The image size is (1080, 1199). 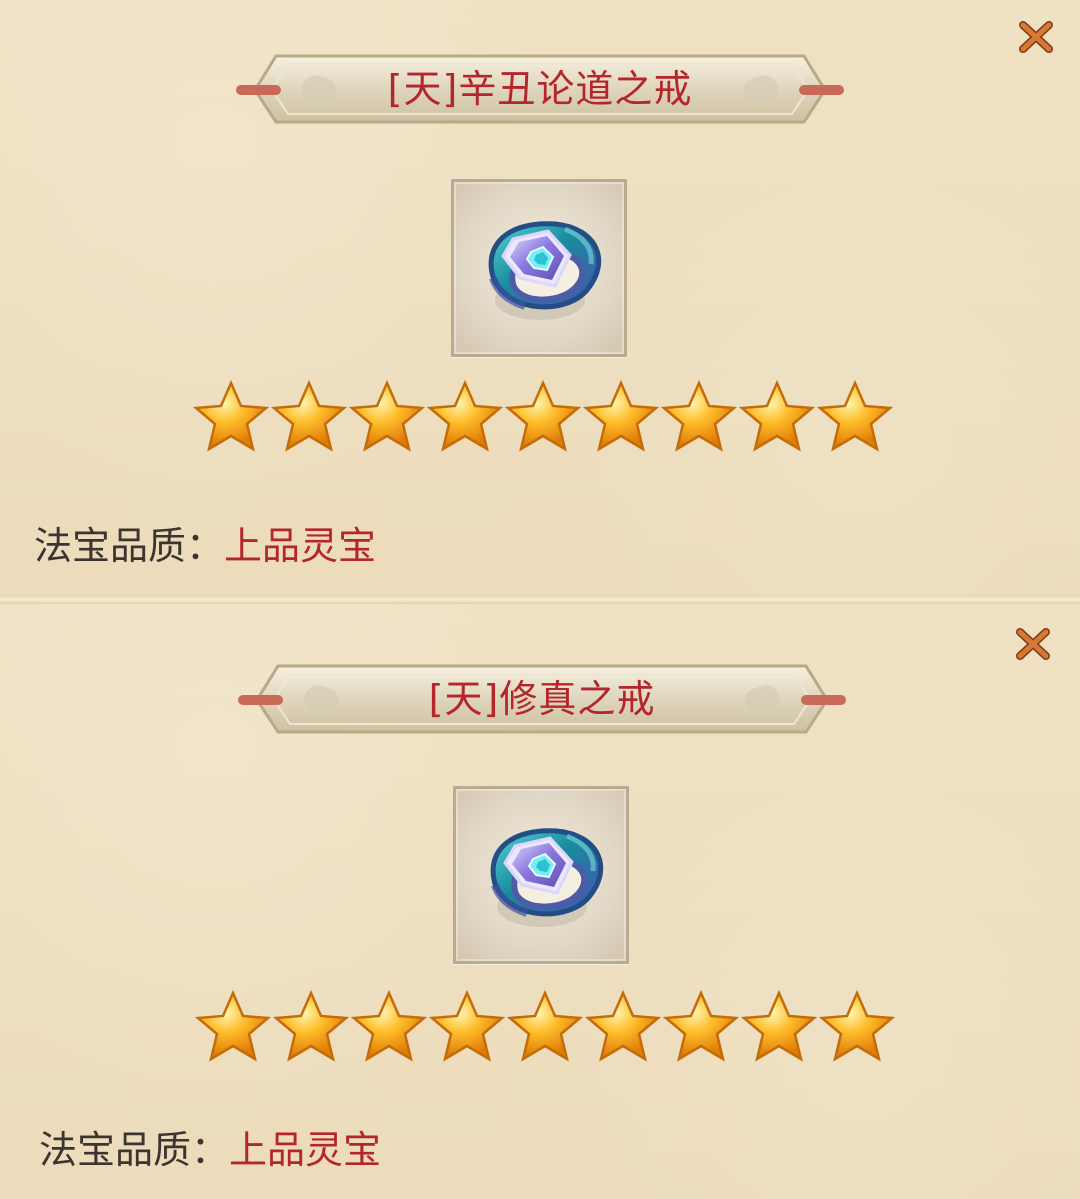 I want to click on item-title-banner-1: [天]辛丑论道之戒, so click(x=540, y=89).